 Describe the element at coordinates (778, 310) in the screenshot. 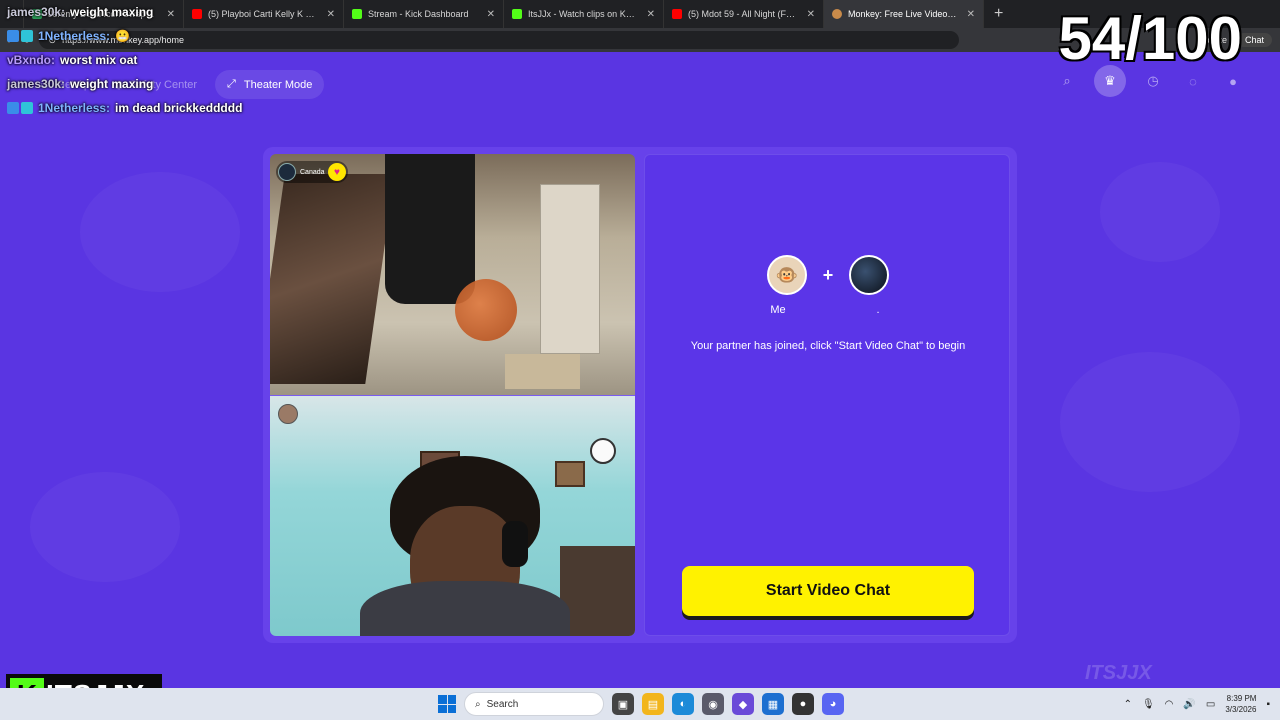

I see `me-label: Me` at that location.